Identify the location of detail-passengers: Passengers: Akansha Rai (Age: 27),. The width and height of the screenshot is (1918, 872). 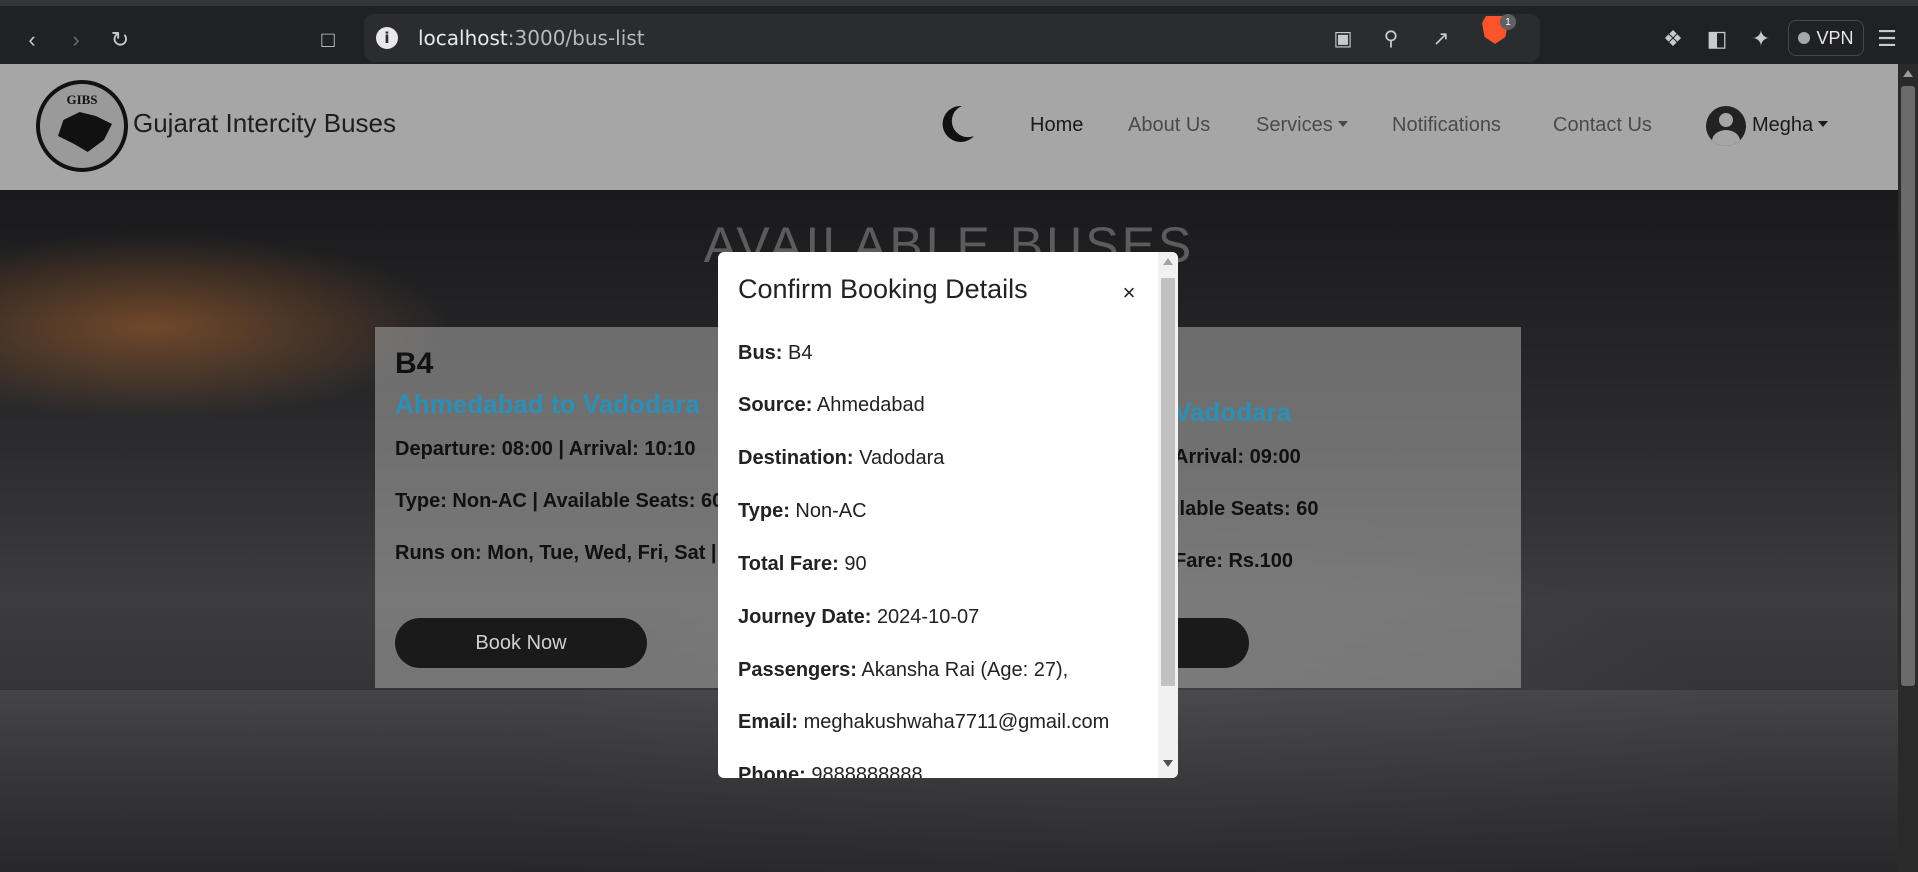
(903, 670).